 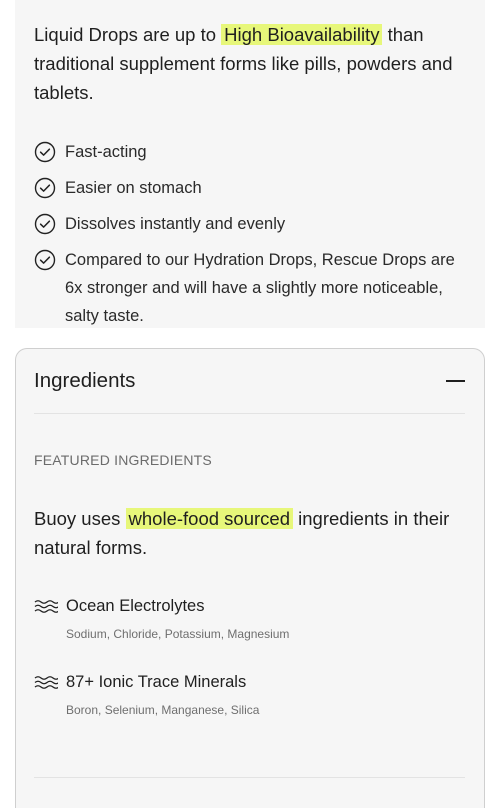 I want to click on benefit-label: Dissolves instantly and evenly, so click(x=175, y=224).